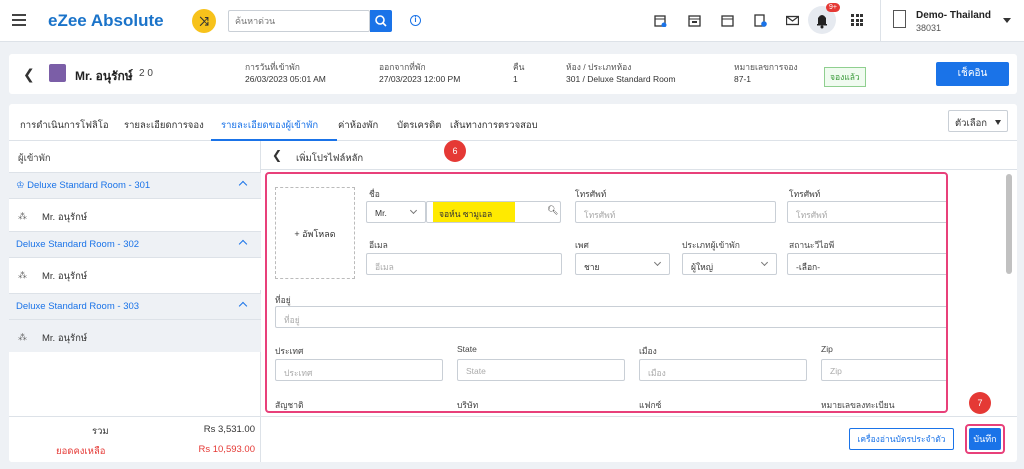  What do you see at coordinates (359, 370) in the screenshot?
I see `country-input: ประเทศ` at bounding box center [359, 370].